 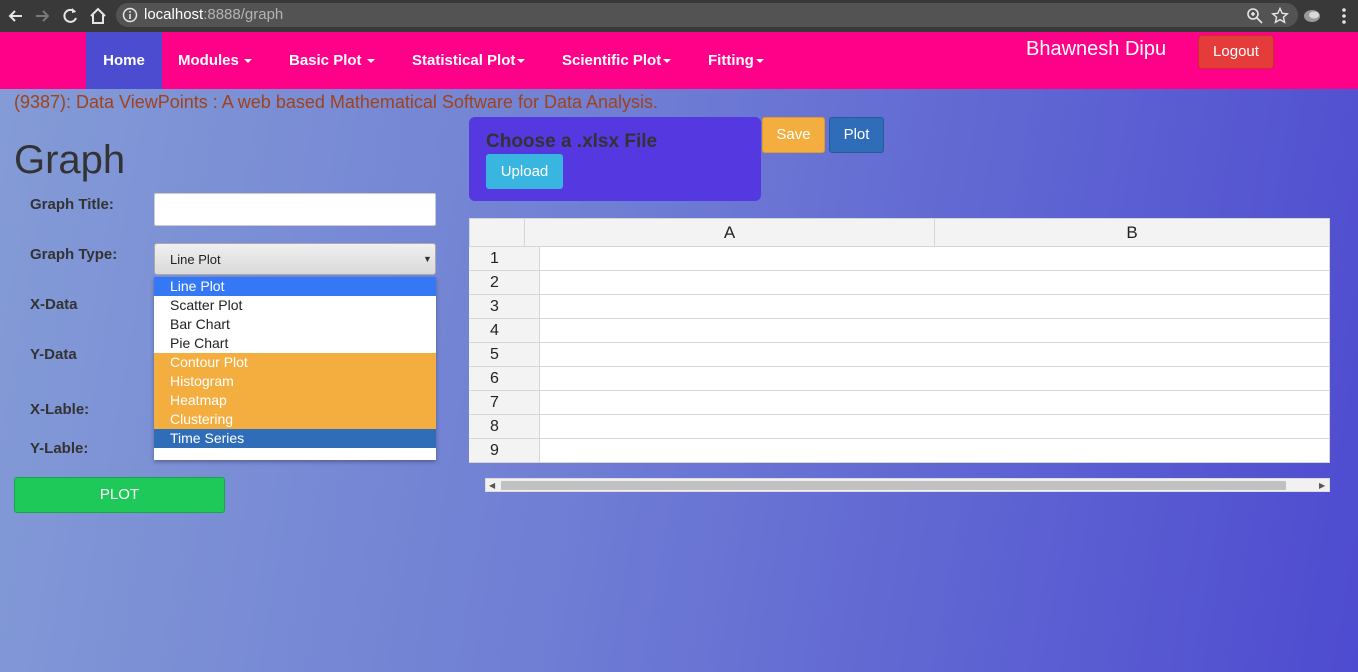 I want to click on upload-title: Choose a .xlsx File, so click(x=572, y=141).